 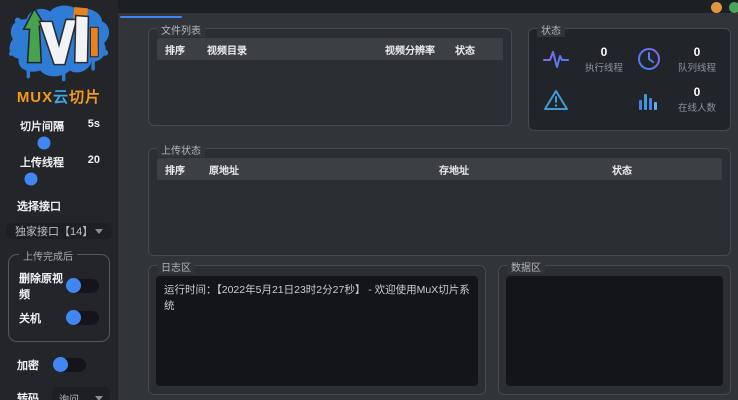 What do you see at coordinates (614, 331) in the screenshot?
I see `data-output` at bounding box center [614, 331].